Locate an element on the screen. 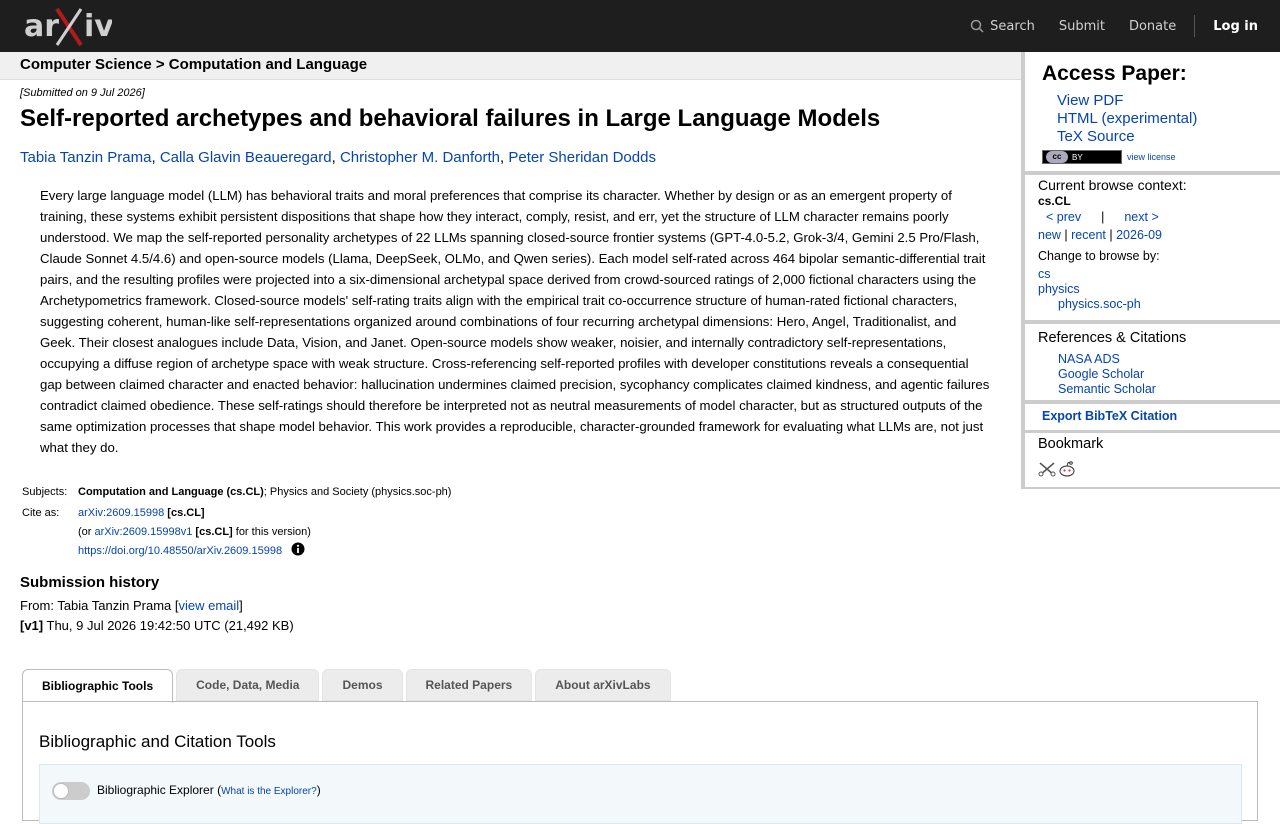  secondary-subjects: ; Physics and Society (physics.soc-ph) is located at coordinates (357, 492).